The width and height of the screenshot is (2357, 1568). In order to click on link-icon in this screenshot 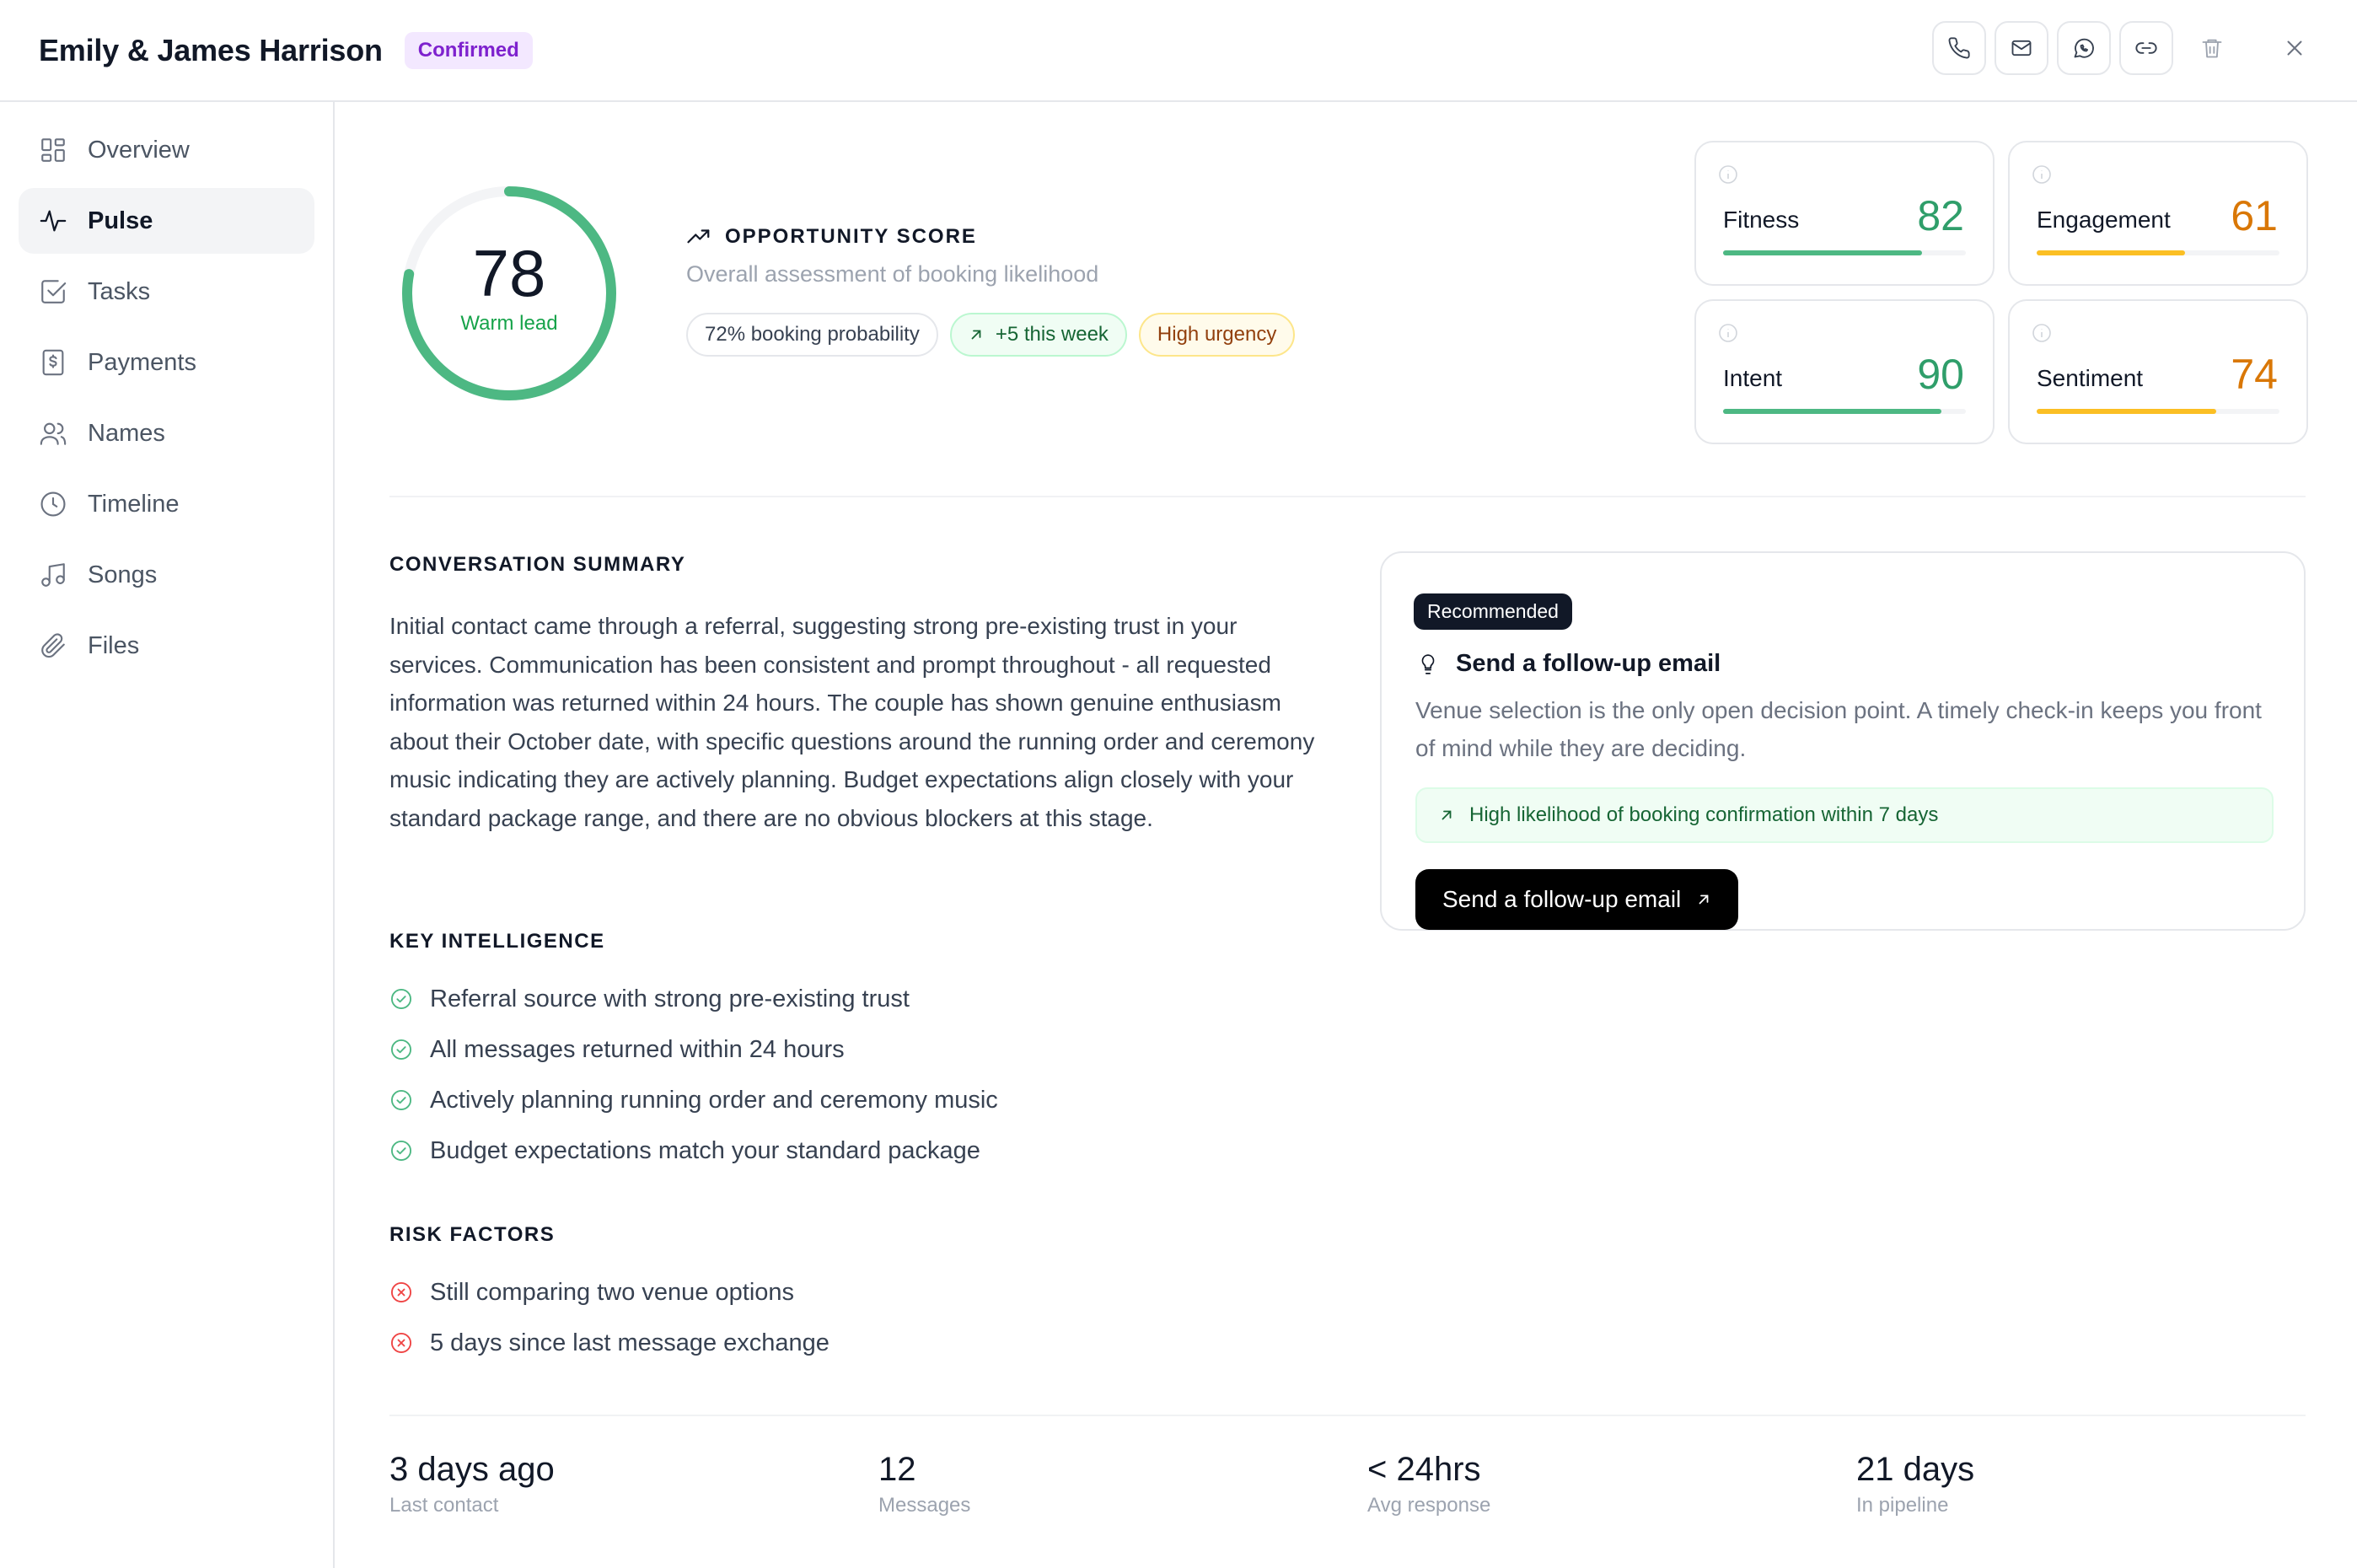, I will do `click(2146, 48)`.